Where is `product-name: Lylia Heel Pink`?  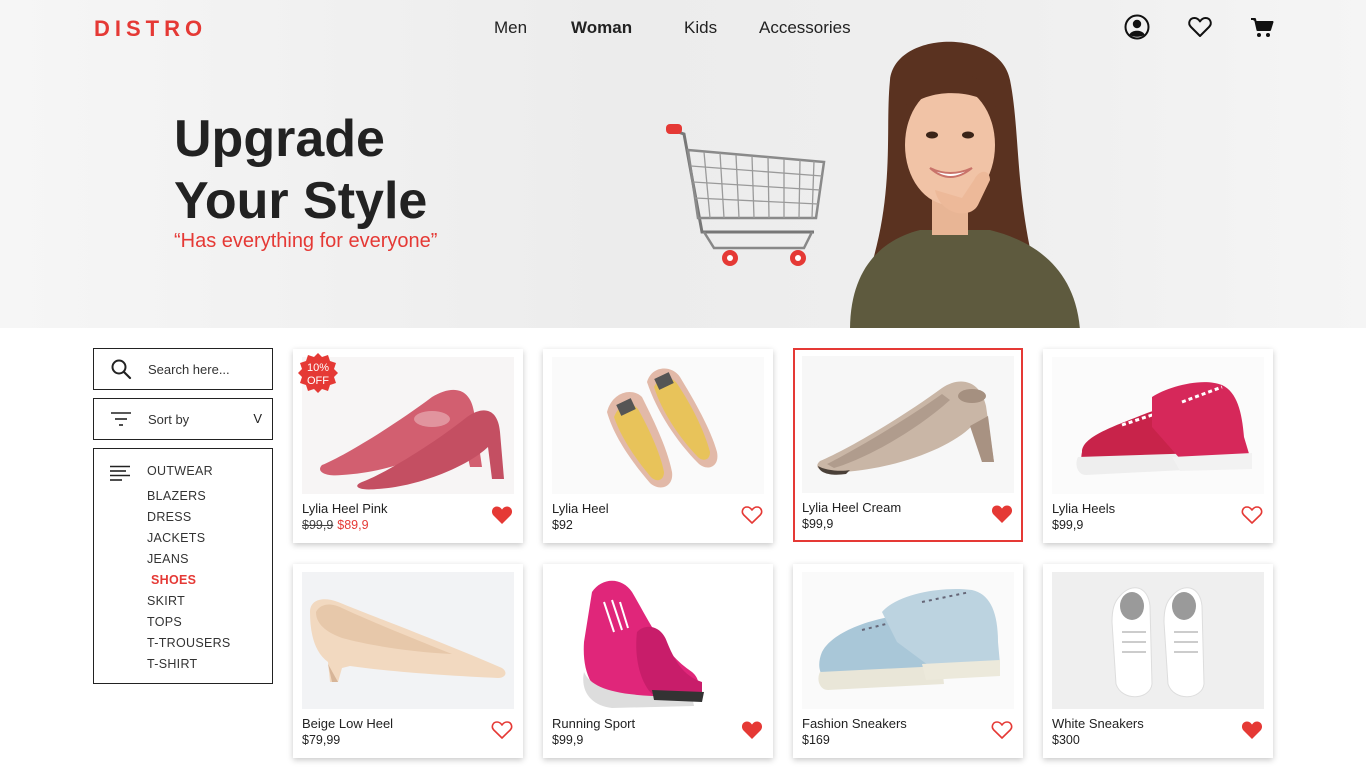 product-name: Lylia Heel Pink is located at coordinates (345, 508).